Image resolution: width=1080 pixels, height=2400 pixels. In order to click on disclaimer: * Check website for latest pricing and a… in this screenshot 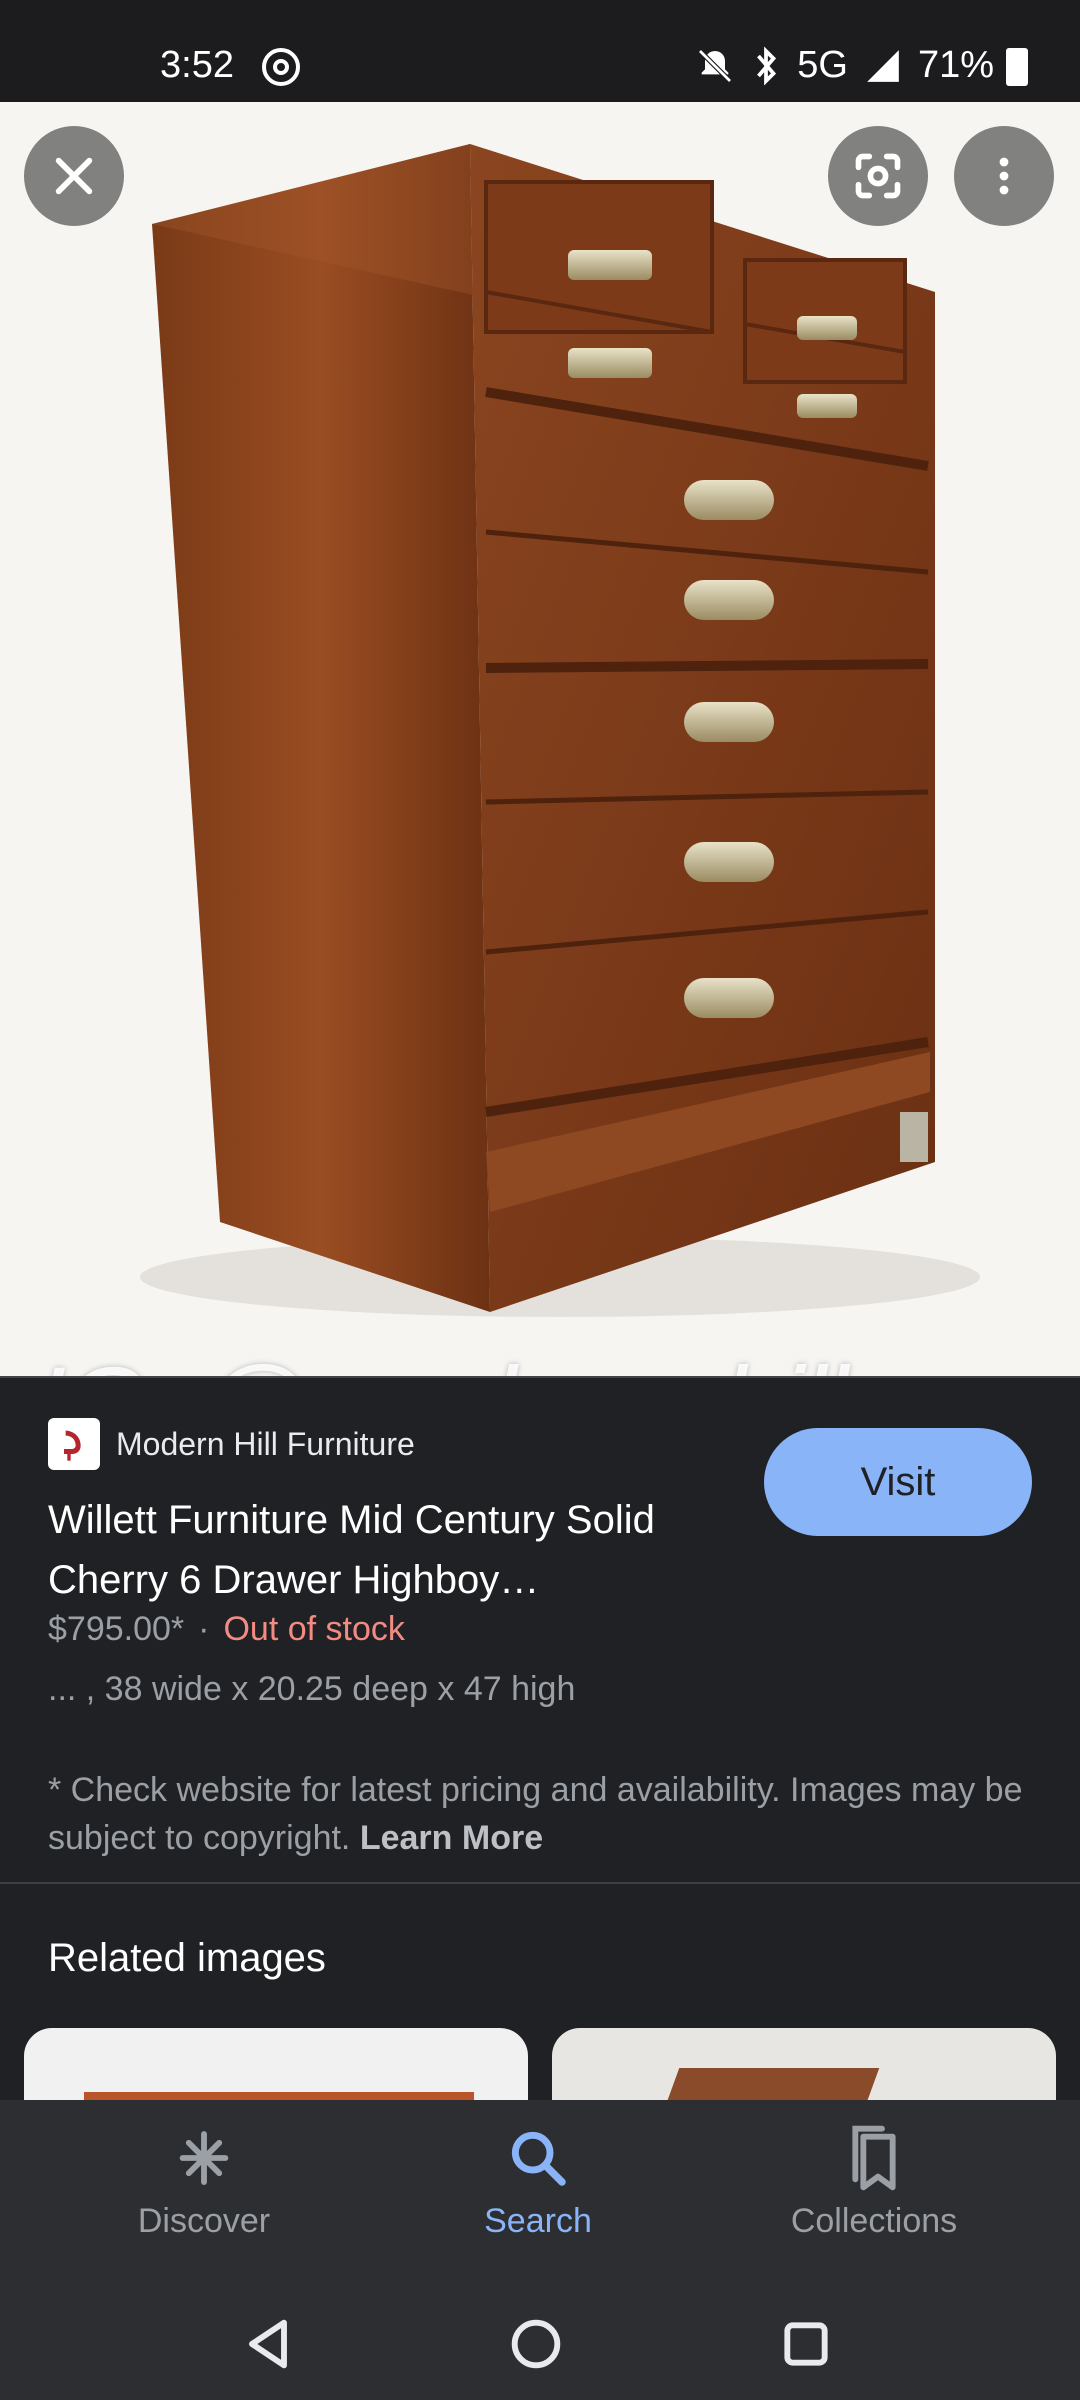, I will do `click(543, 1814)`.